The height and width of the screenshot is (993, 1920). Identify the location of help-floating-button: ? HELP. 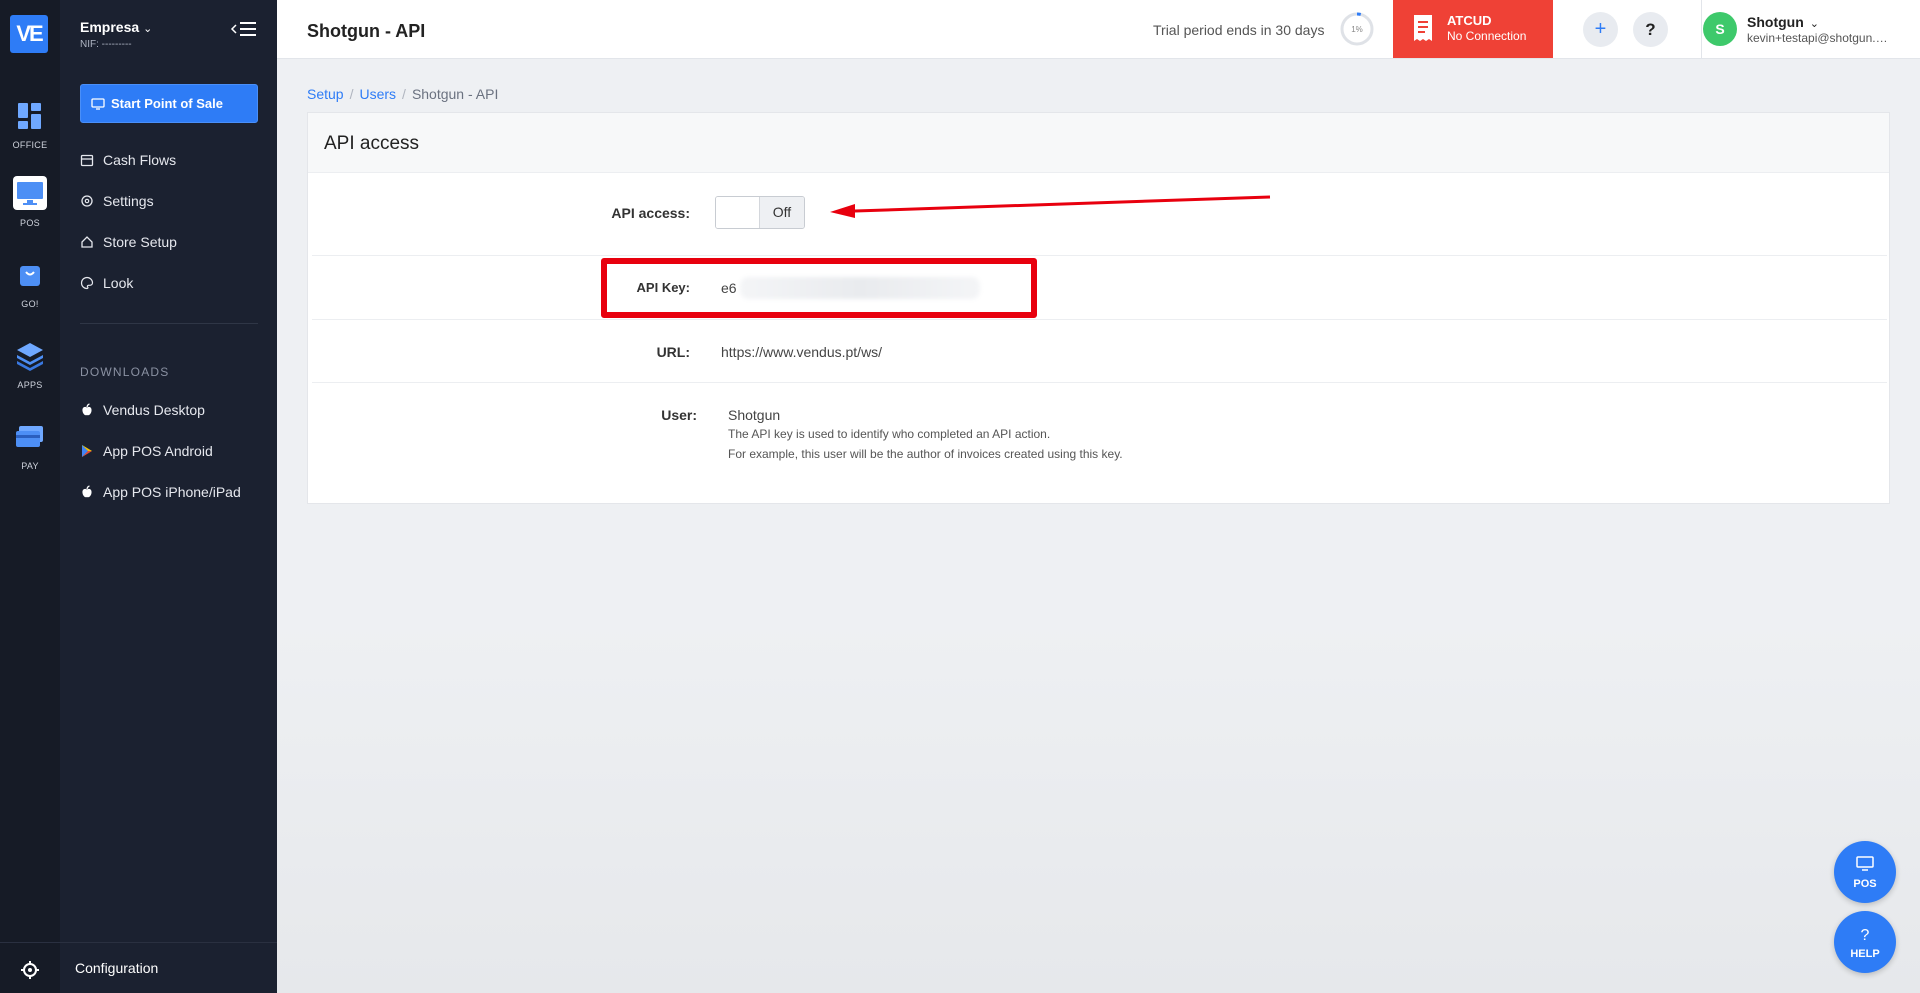
(1865, 942).